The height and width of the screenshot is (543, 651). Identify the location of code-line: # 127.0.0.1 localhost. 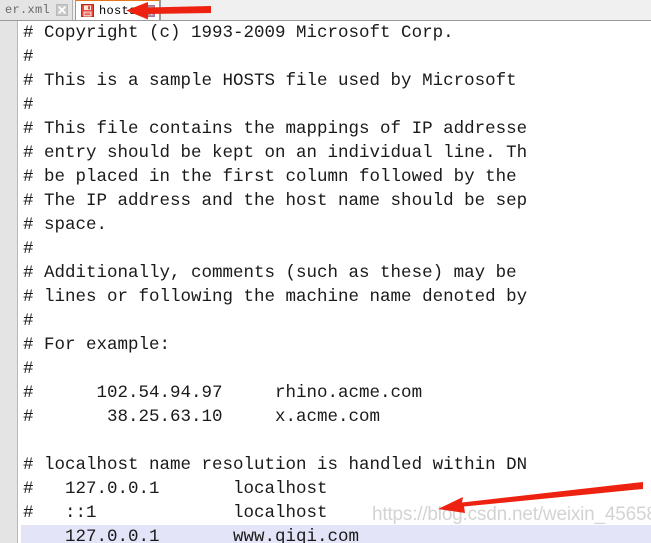
(175, 489).